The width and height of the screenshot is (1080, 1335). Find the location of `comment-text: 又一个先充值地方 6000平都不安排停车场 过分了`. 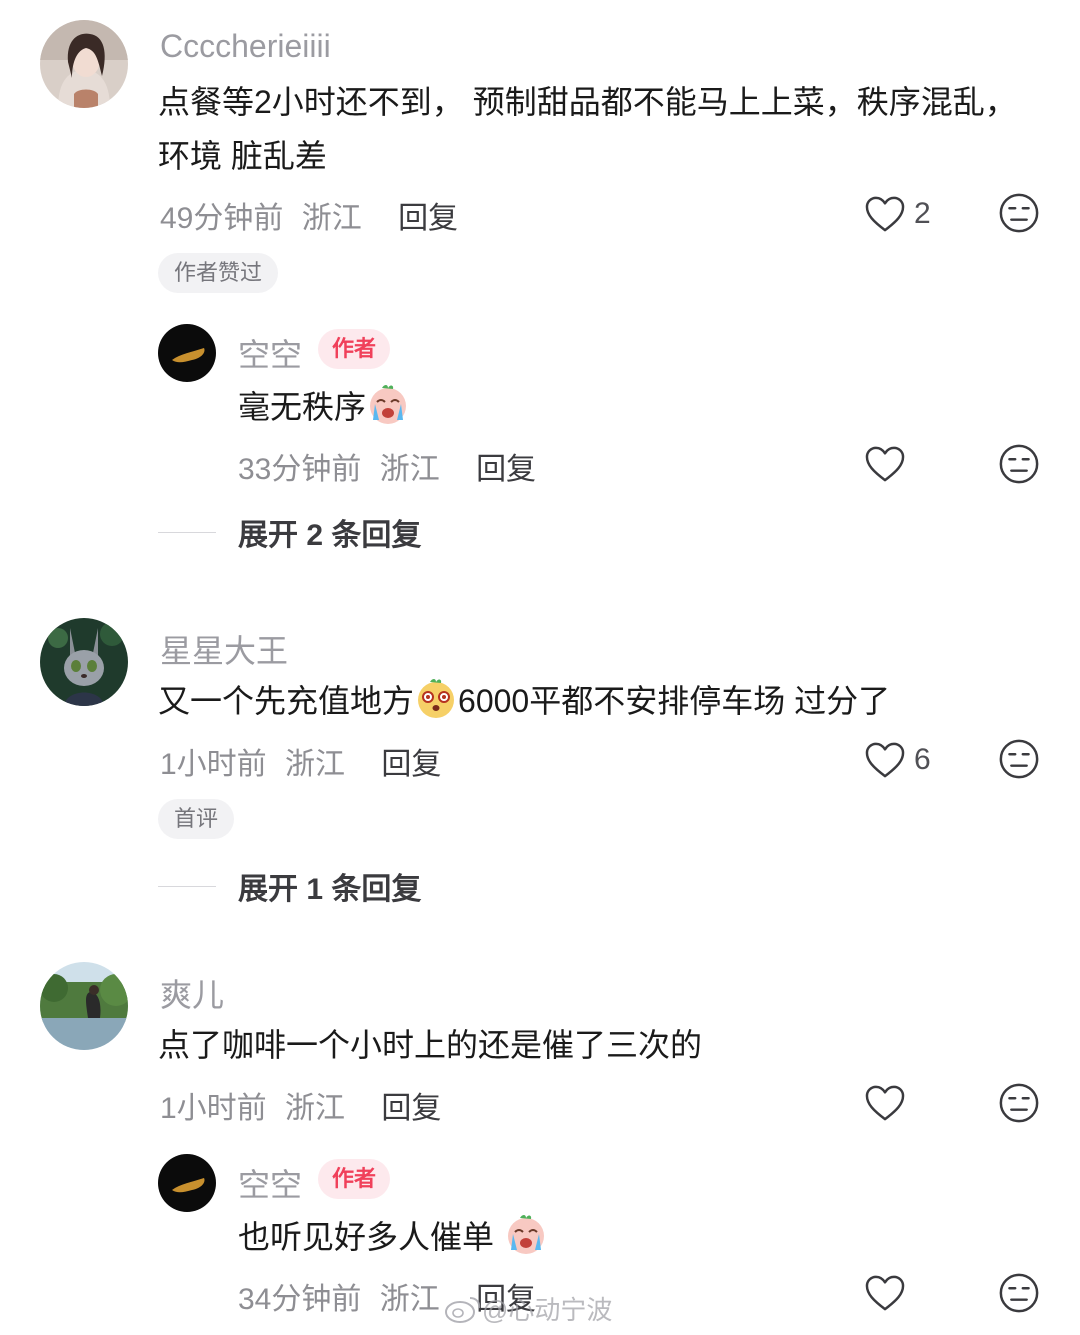

comment-text: 又一个先充值地方 6000平都不安排停车场 过分了 is located at coordinates (524, 701).